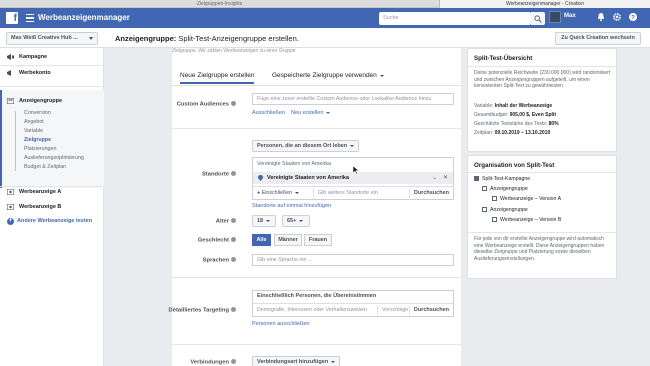  Describe the element at coordinates (306, 146) in the screenshot. I see `location-type-dropdown: Personen, die an diesem Ort leben` at that location.